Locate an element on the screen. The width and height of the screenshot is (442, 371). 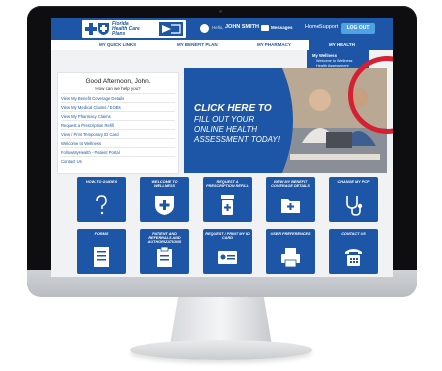
banner-line-2: FILL OUT YOUR is located at coordinates (224, 119).